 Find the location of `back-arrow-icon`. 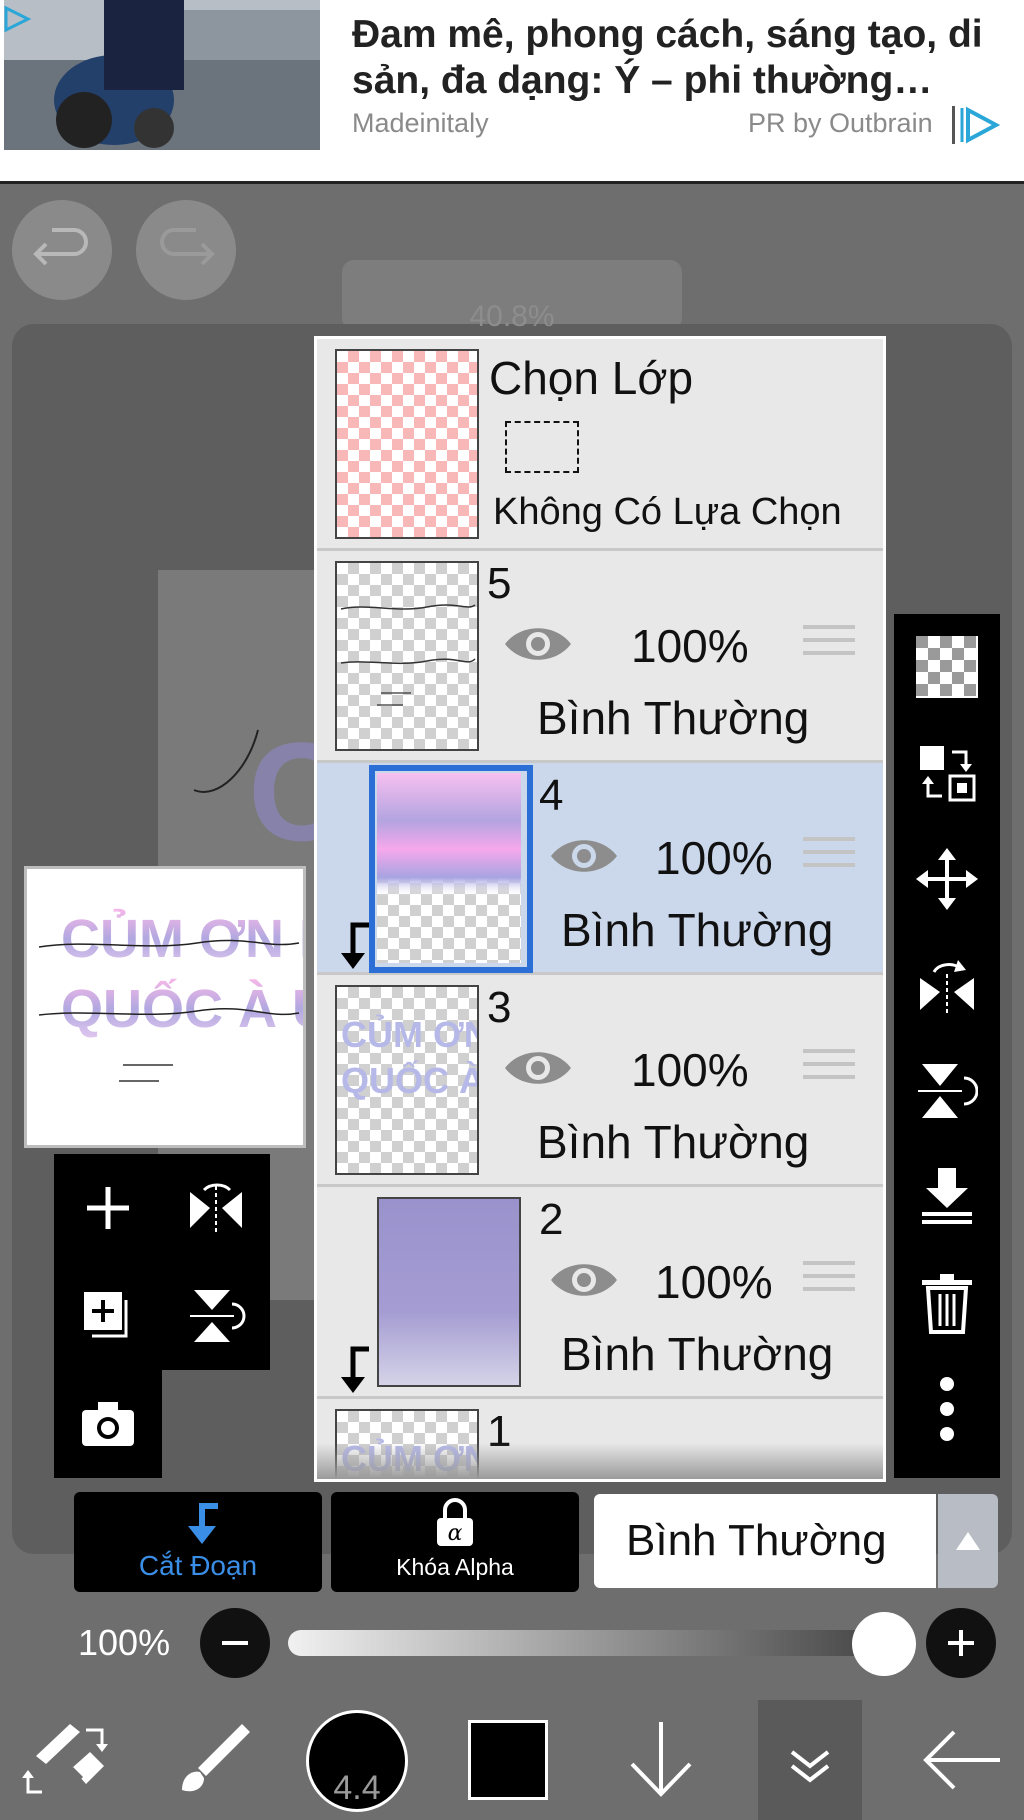

back-arrow-icon is located at coordinates (961, 1760).